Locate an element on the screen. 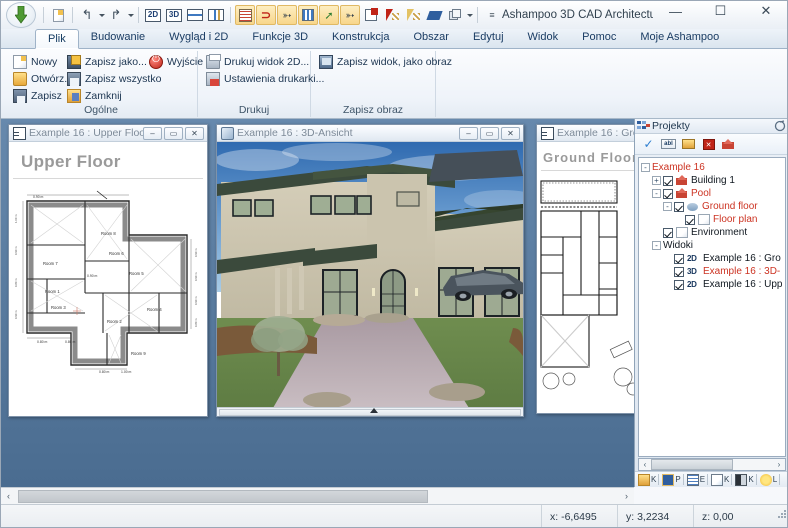  select-arrow-icon: ➳ is located at coordinates (350, 15).